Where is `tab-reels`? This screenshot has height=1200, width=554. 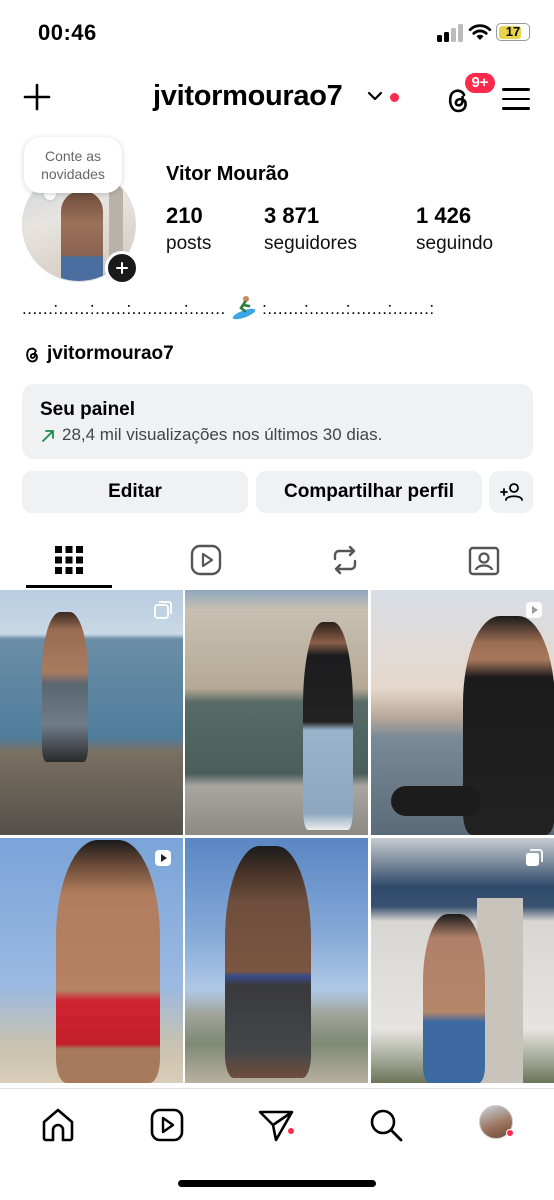
tab-reels is located at coordinates (206, 562).